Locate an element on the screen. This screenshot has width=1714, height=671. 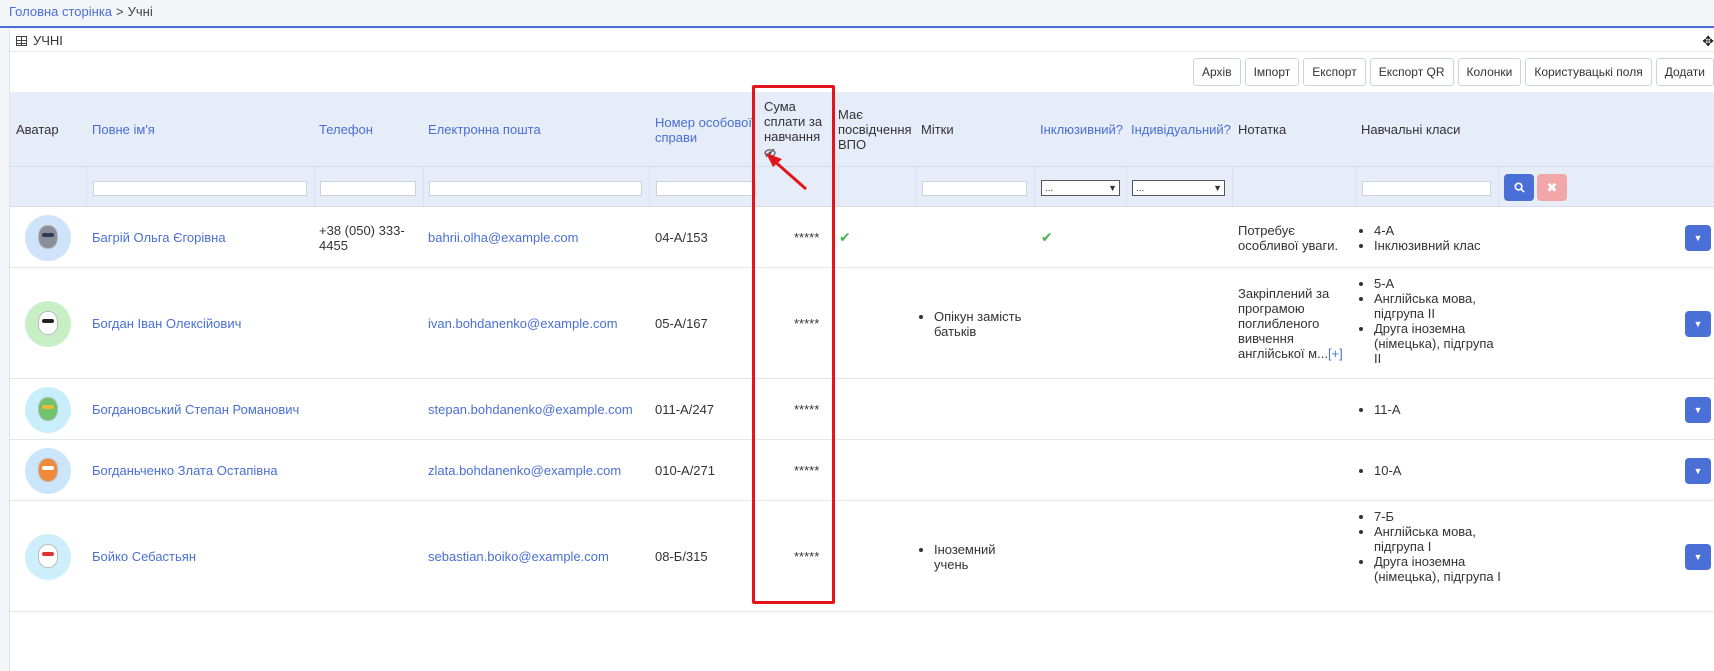
breadcrumb: Головна сторінка > Учні is located at coordinates (81, 11).